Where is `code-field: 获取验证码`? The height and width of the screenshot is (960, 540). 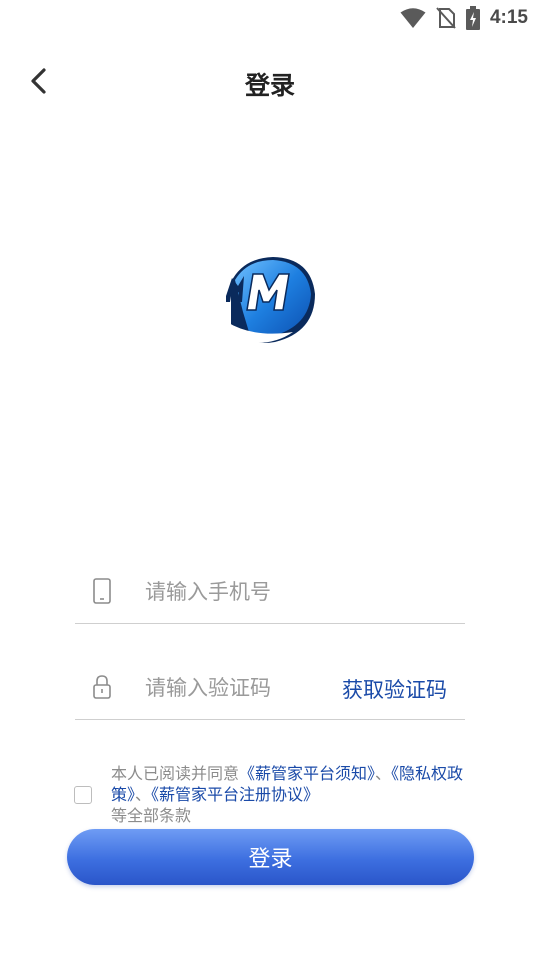
code-field: 获取验证码 is located at coordinates (270, 691).